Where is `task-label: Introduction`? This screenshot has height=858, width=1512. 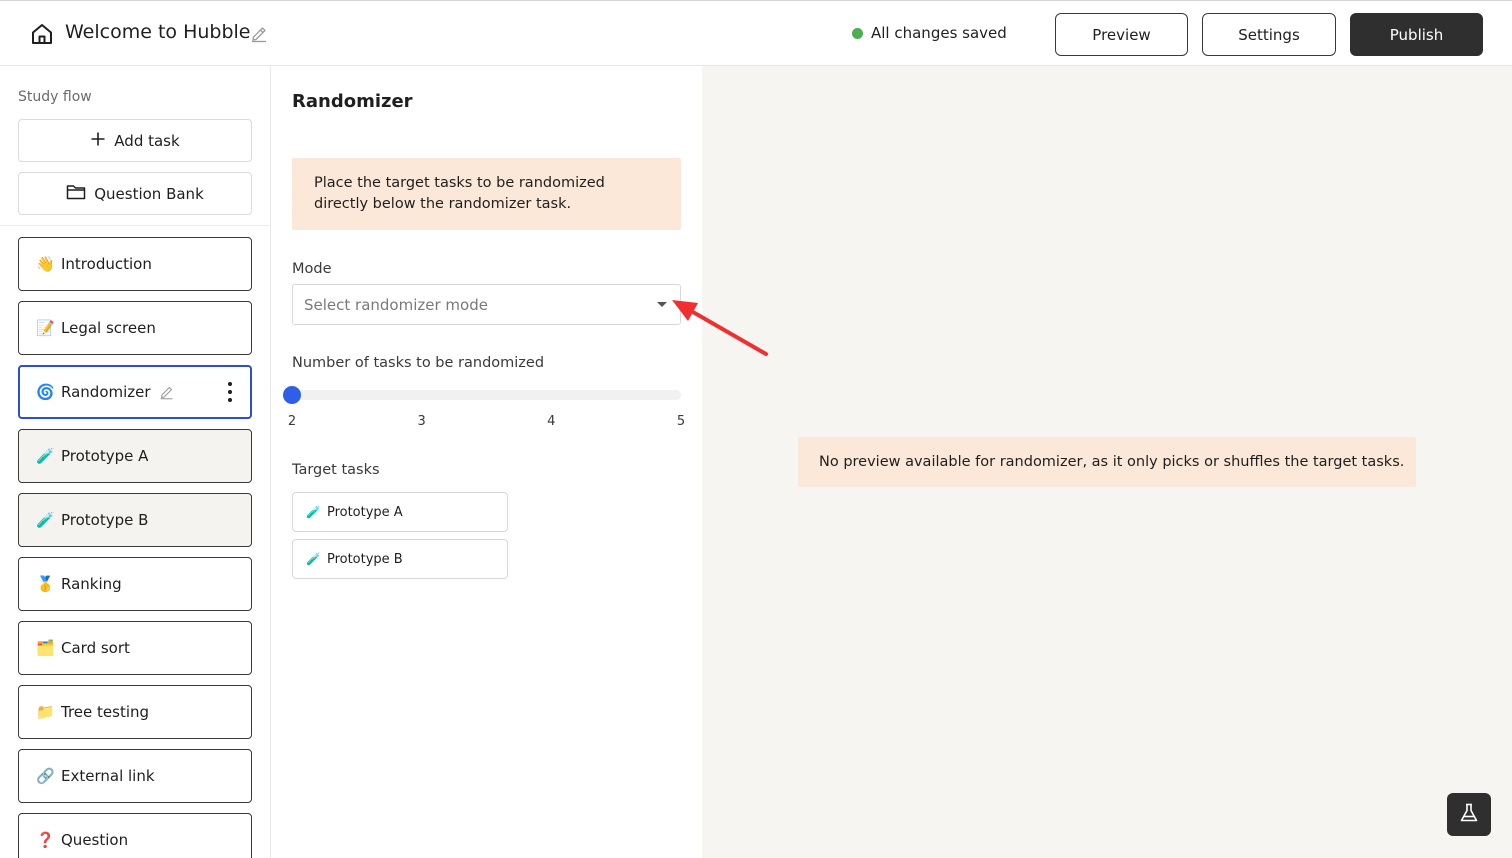
task-label: Introduction is located at coordinates (106, 264).